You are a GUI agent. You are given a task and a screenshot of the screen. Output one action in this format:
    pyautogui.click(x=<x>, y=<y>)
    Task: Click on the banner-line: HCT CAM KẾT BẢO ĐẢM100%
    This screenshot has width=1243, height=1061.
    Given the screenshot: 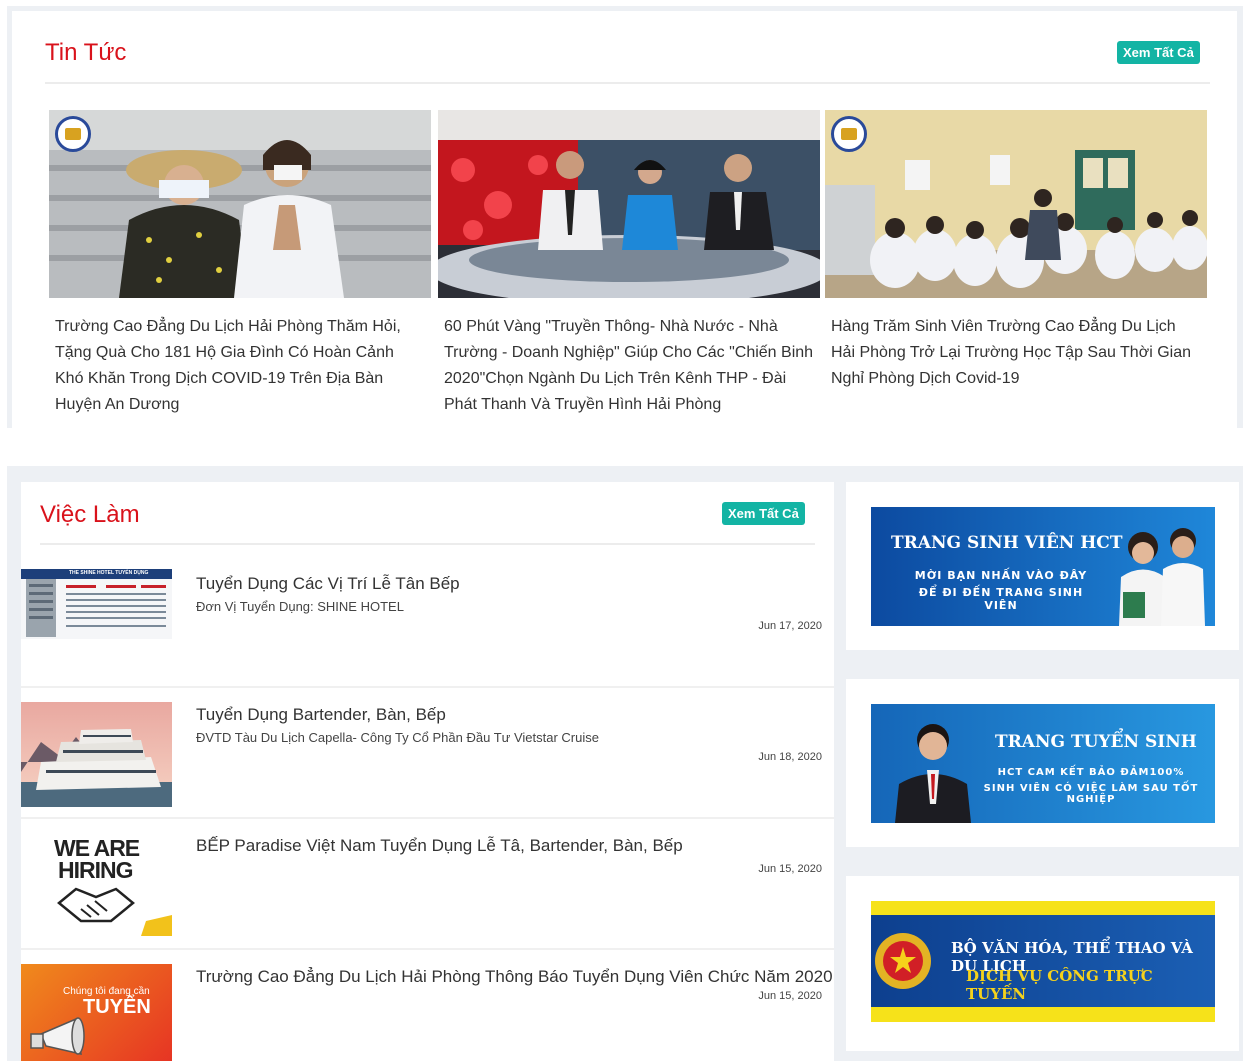 What is the action you would take?
    pyautogui.click(x=1091, y=772)
    